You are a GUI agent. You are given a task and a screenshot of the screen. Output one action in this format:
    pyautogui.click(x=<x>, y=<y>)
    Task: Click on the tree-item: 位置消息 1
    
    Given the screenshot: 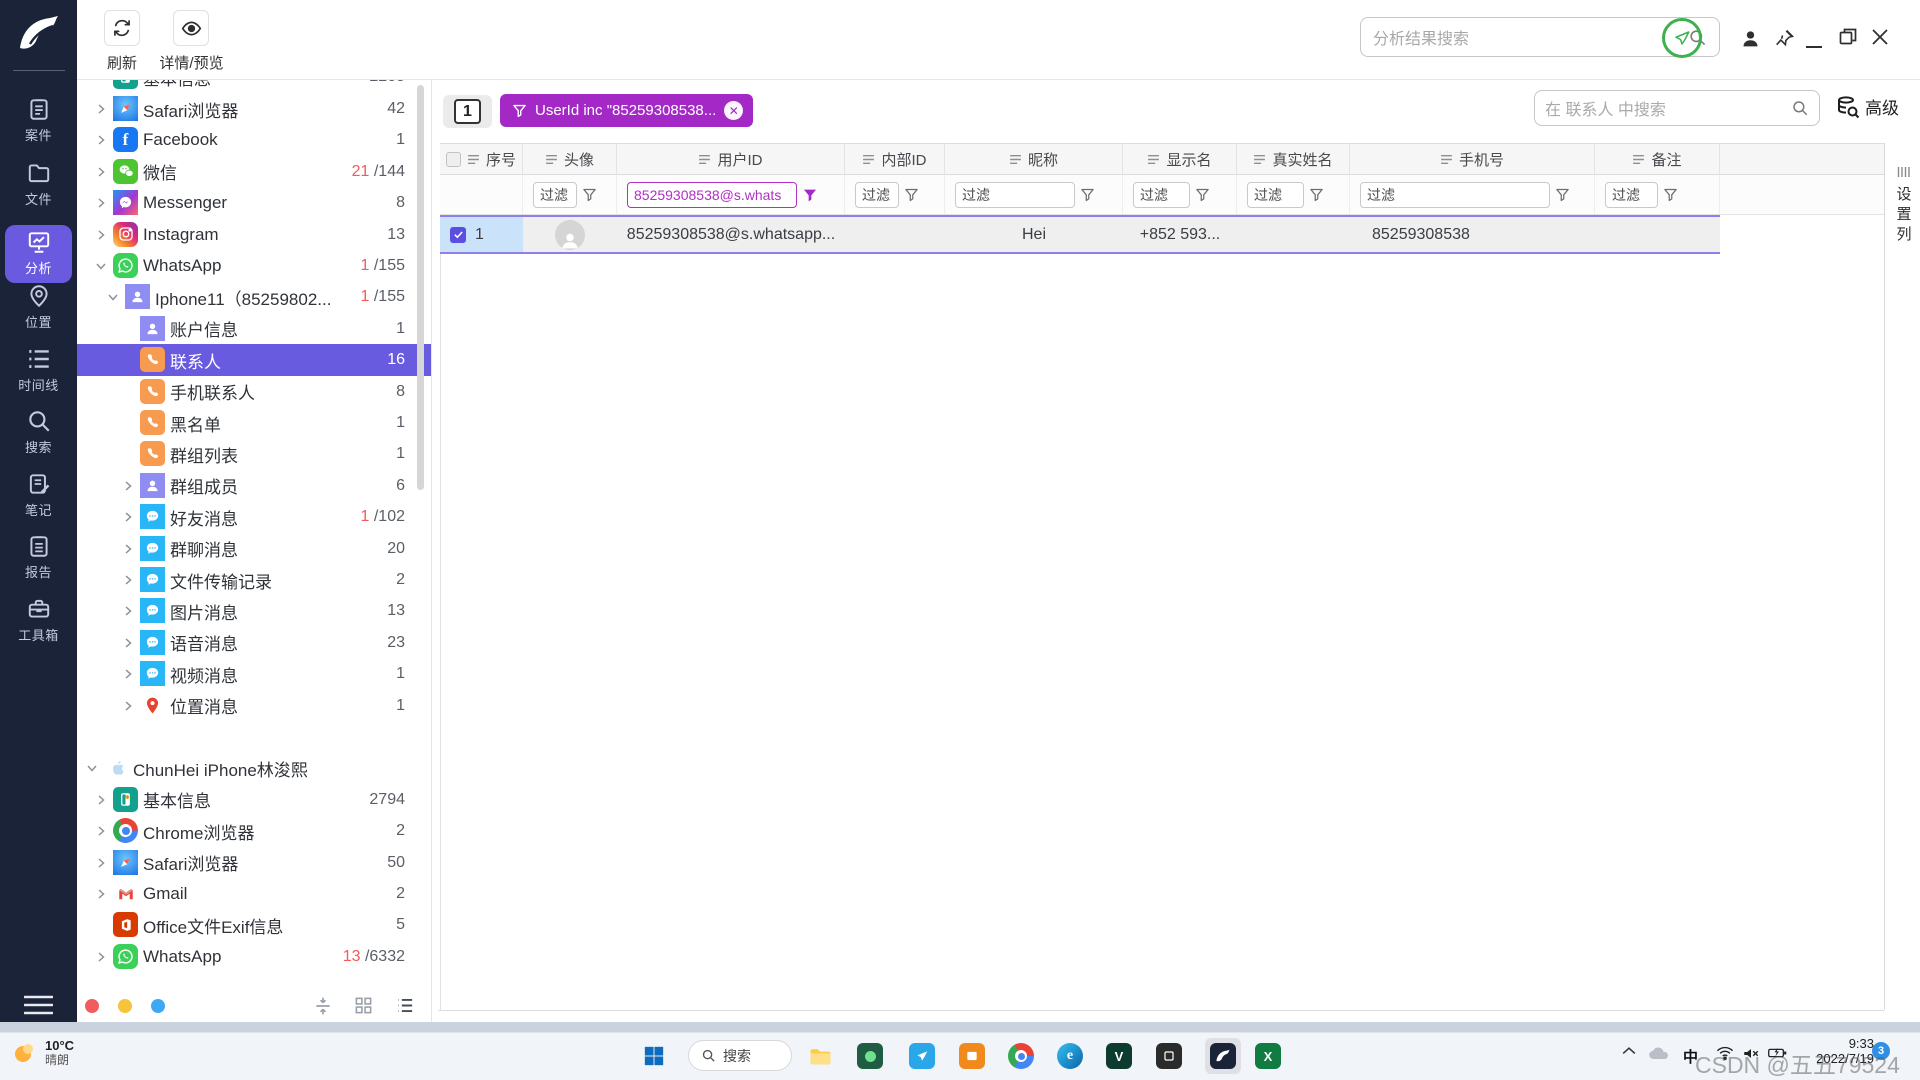 What is the action you would take?
    pyautogui.click(x=254, y=706)
    